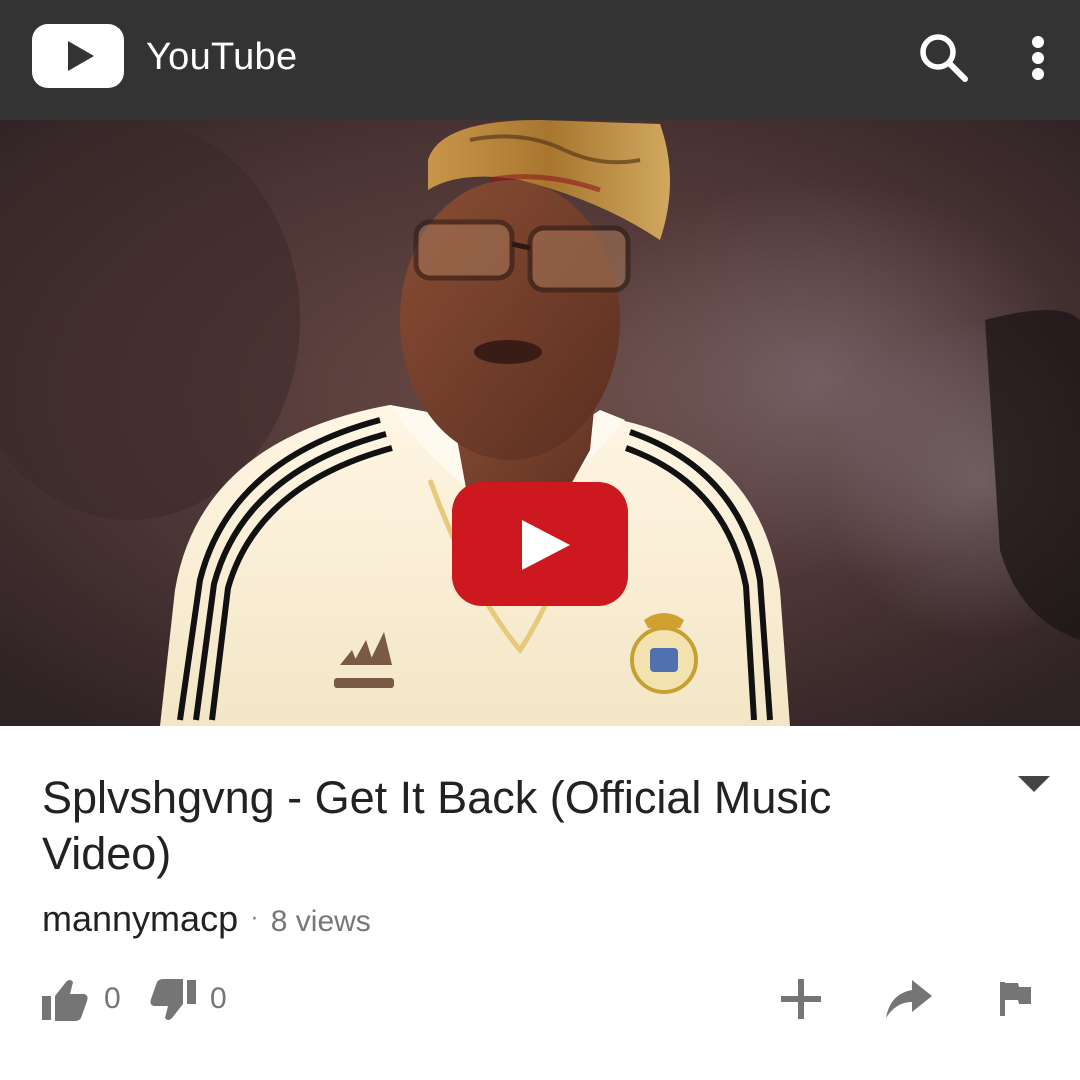 The height and width of the screenshot is (1080, 1080). What do you see at coordinates (173, 999) in the screenshot?
I see `thumbs-down-icon` at bounding box center [173, 999].